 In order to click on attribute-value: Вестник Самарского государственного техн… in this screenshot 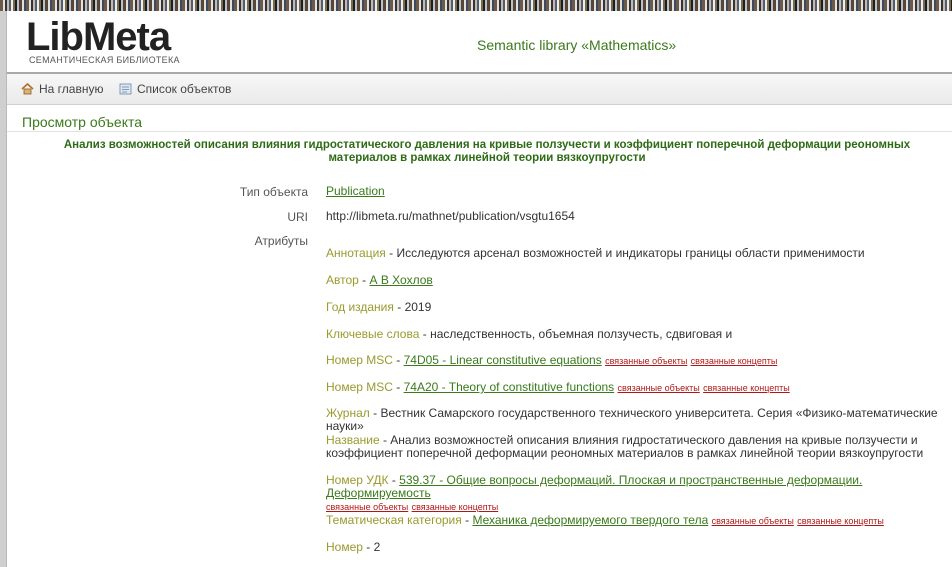, I will do `click(632, 419)`.